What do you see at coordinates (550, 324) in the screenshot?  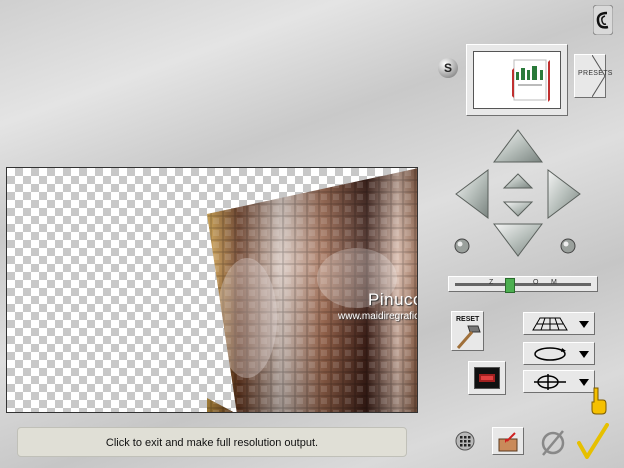 I see `grid-plane-icon` at bounding box center [550, 324].